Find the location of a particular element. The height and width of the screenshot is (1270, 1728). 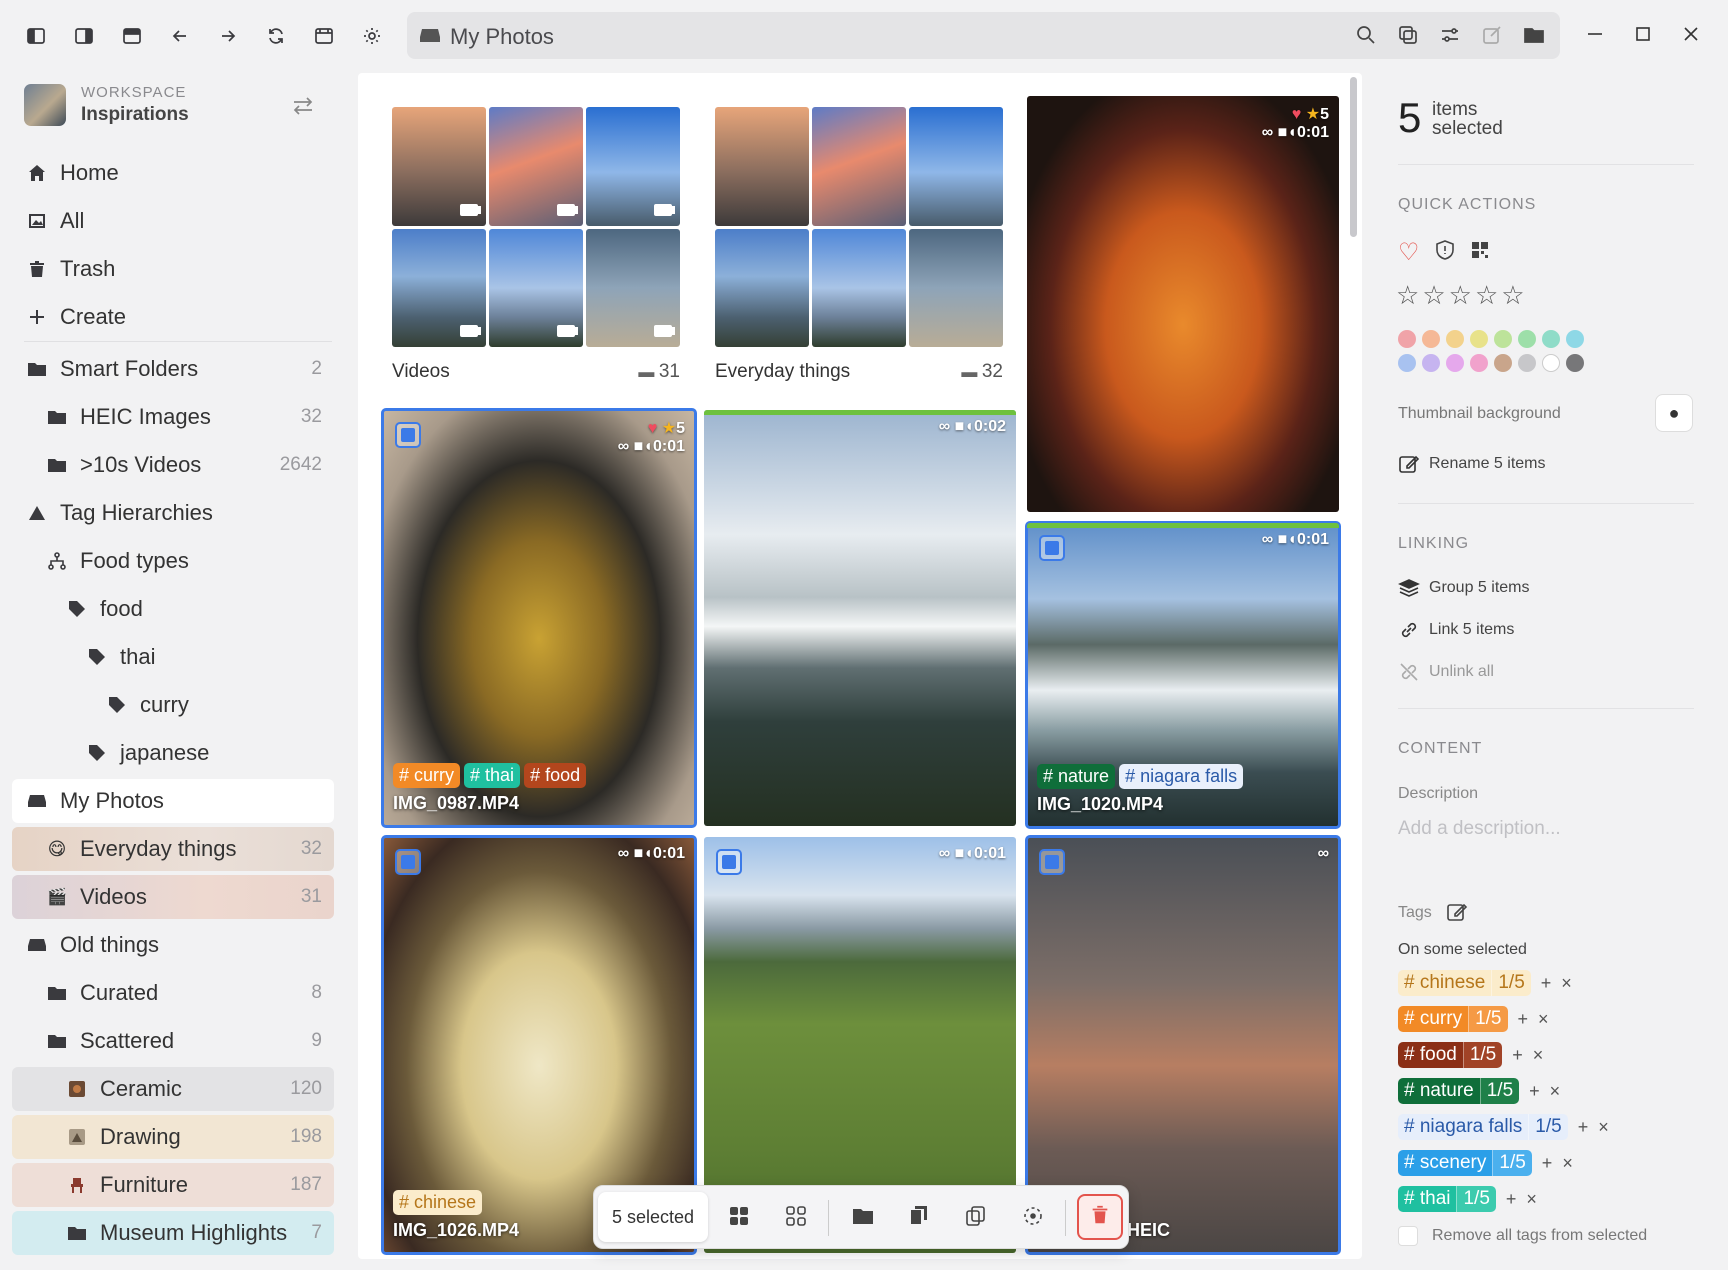

heart-icon: ♡ is located at coordinates (1409, 252).